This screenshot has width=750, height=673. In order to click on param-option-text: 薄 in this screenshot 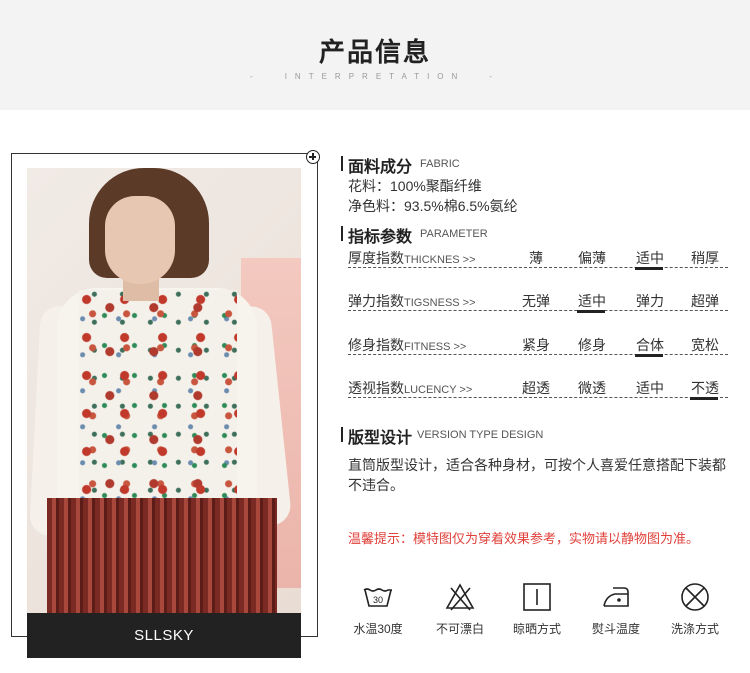, I will do `click(536, 258)`.